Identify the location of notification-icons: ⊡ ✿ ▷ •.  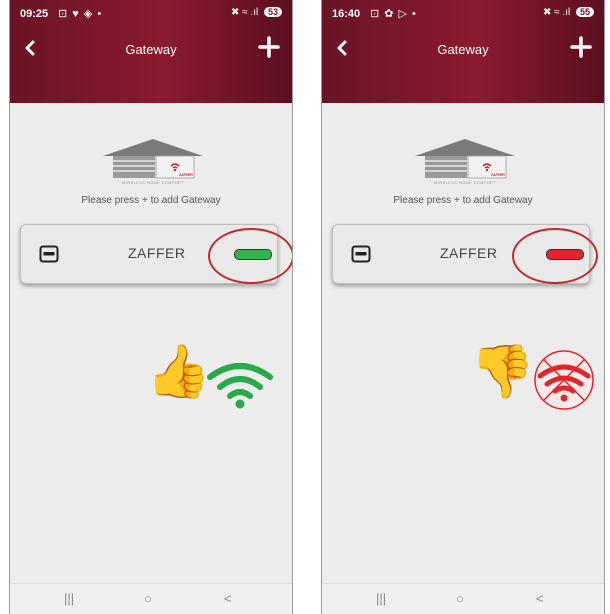
(393, 14).